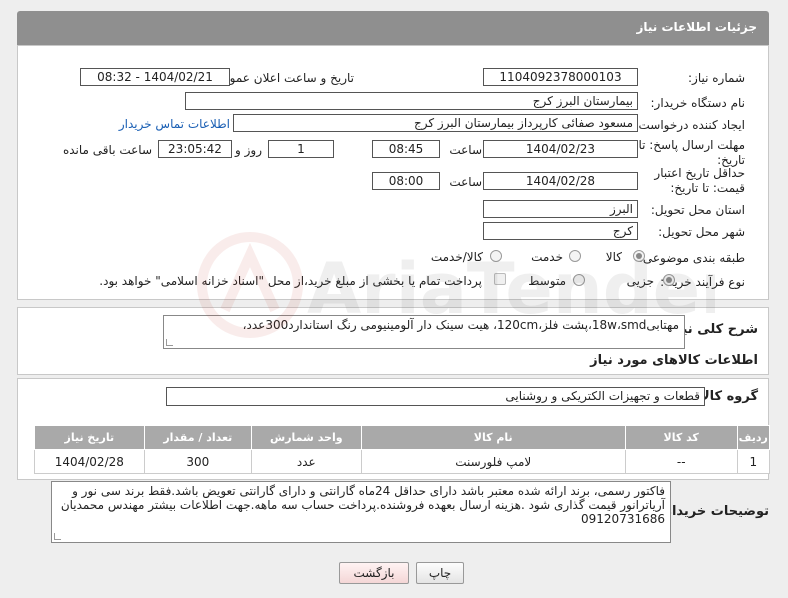 The image size is (788, 598). What do you see at coordinates (406, 149) in the screenshot?
I see `deadline-time-field: 08:45` at bounding box center [406, 149].